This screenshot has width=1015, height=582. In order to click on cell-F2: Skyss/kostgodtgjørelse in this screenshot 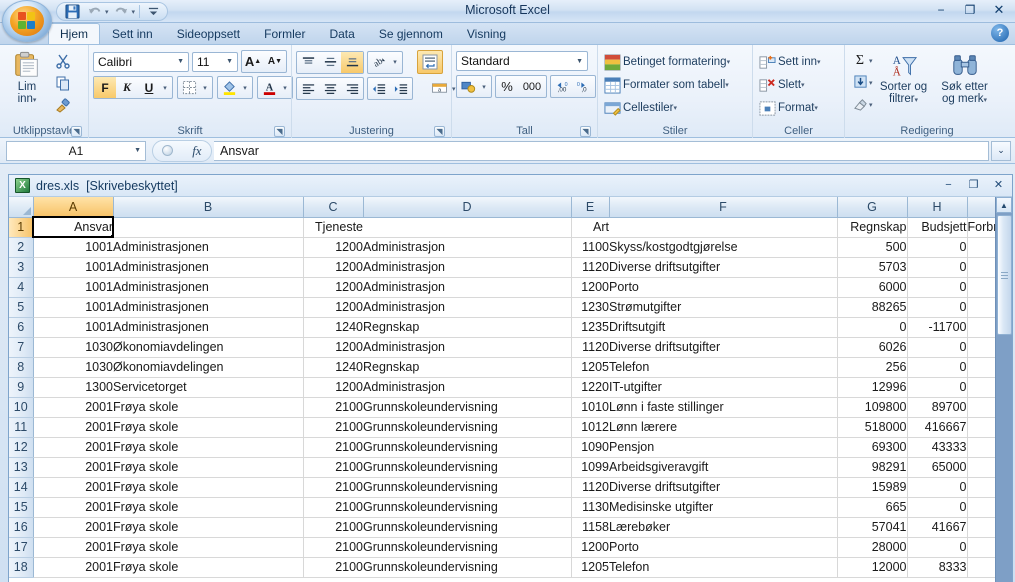, I will do `click(723, 247)`.